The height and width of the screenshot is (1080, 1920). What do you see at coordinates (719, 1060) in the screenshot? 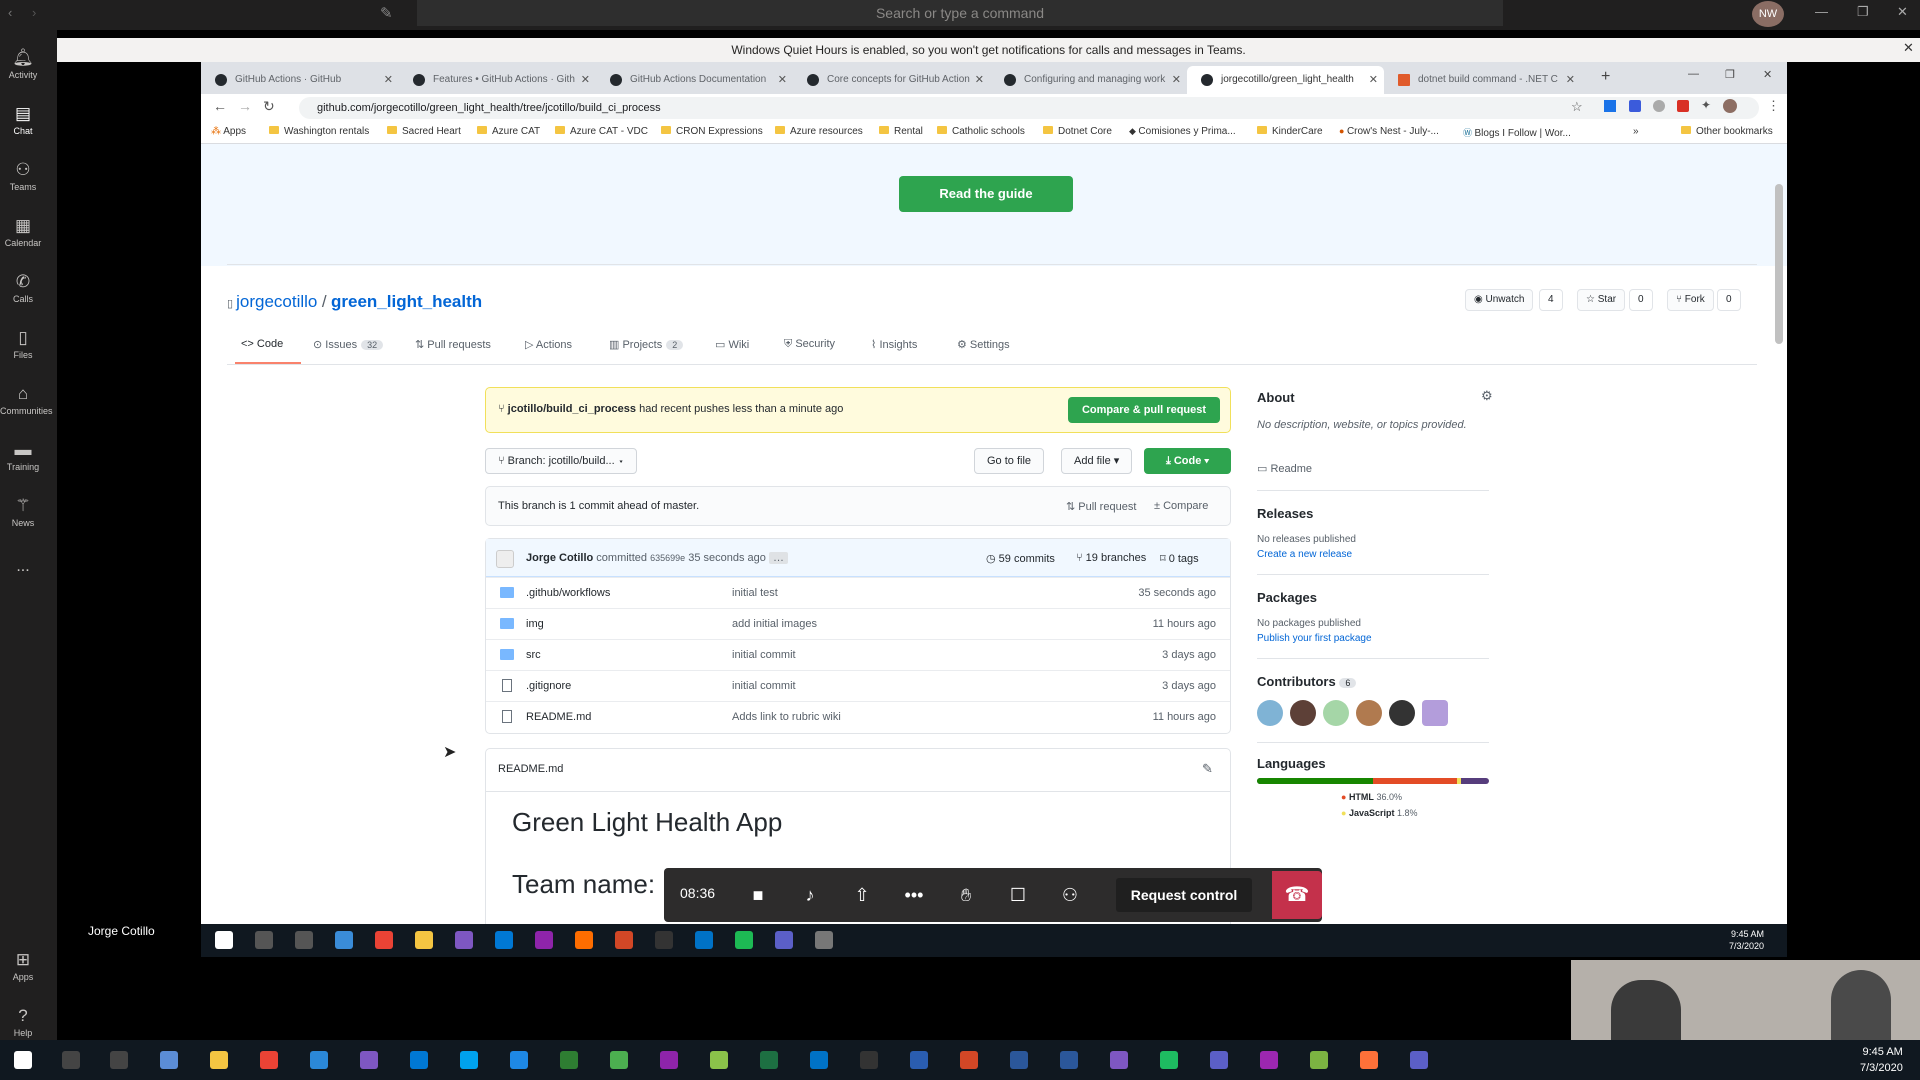
I see `notepad-plus-icon` at bounding box center [719, 1060].